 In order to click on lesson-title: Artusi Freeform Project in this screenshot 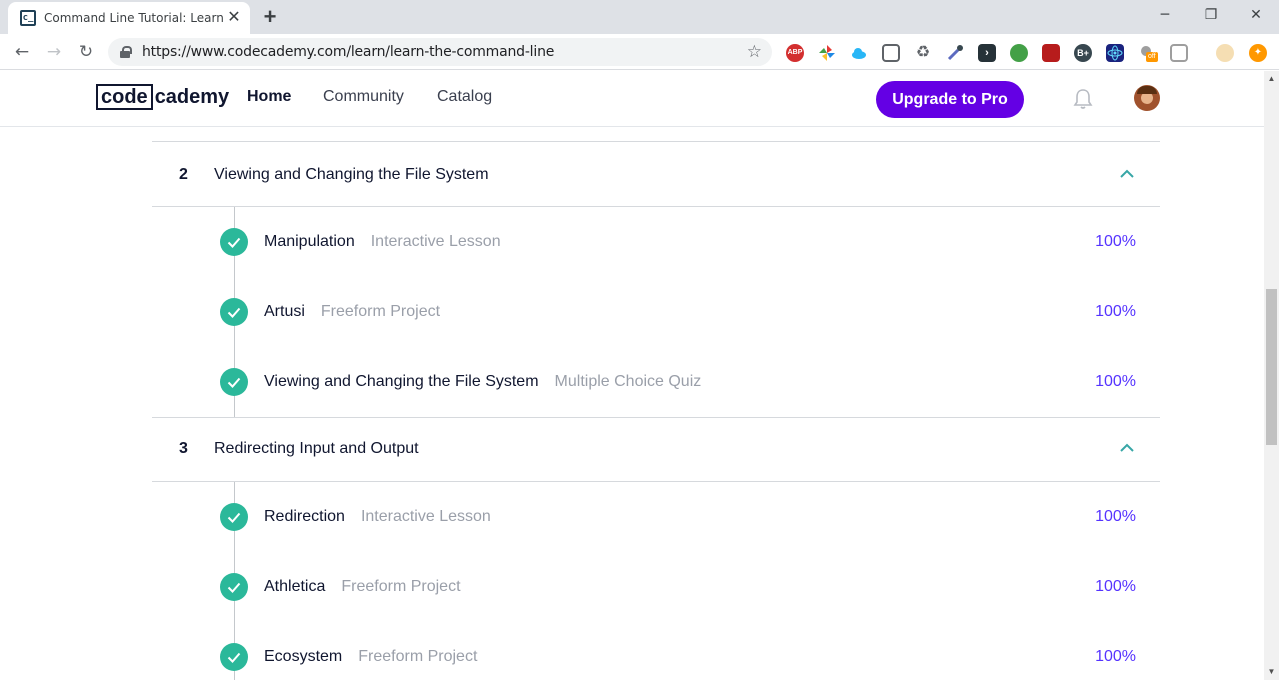, I will do `click(352, 311)`.